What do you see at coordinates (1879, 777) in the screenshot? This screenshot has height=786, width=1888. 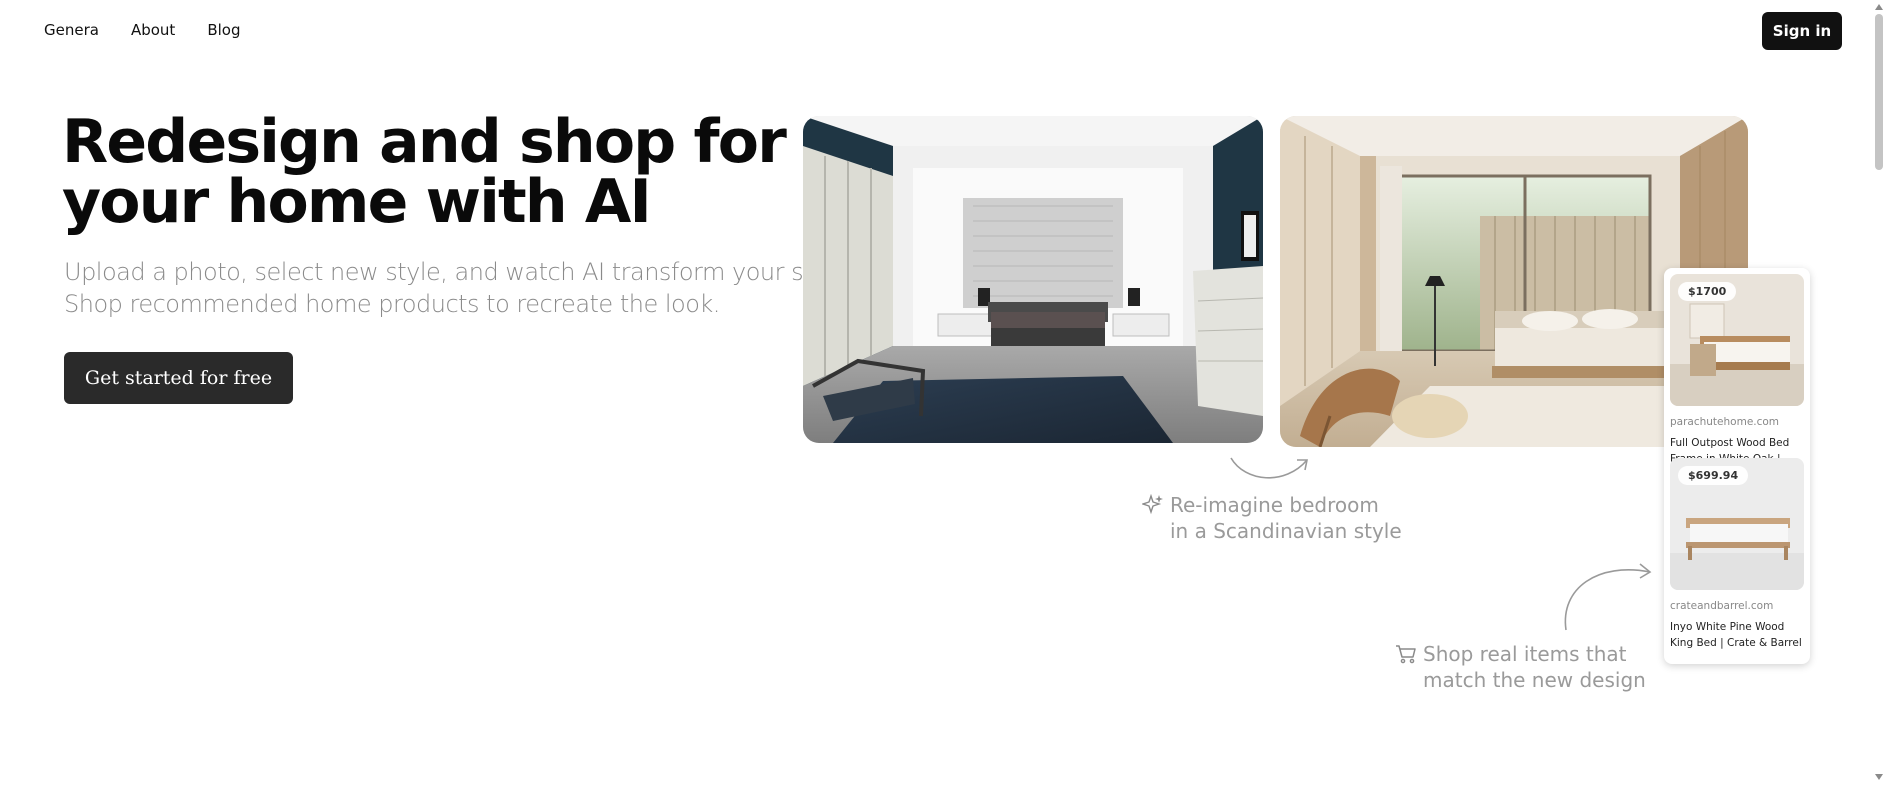 I see `scroll-down-arrow-icon` at bounding box center [1879, 777].